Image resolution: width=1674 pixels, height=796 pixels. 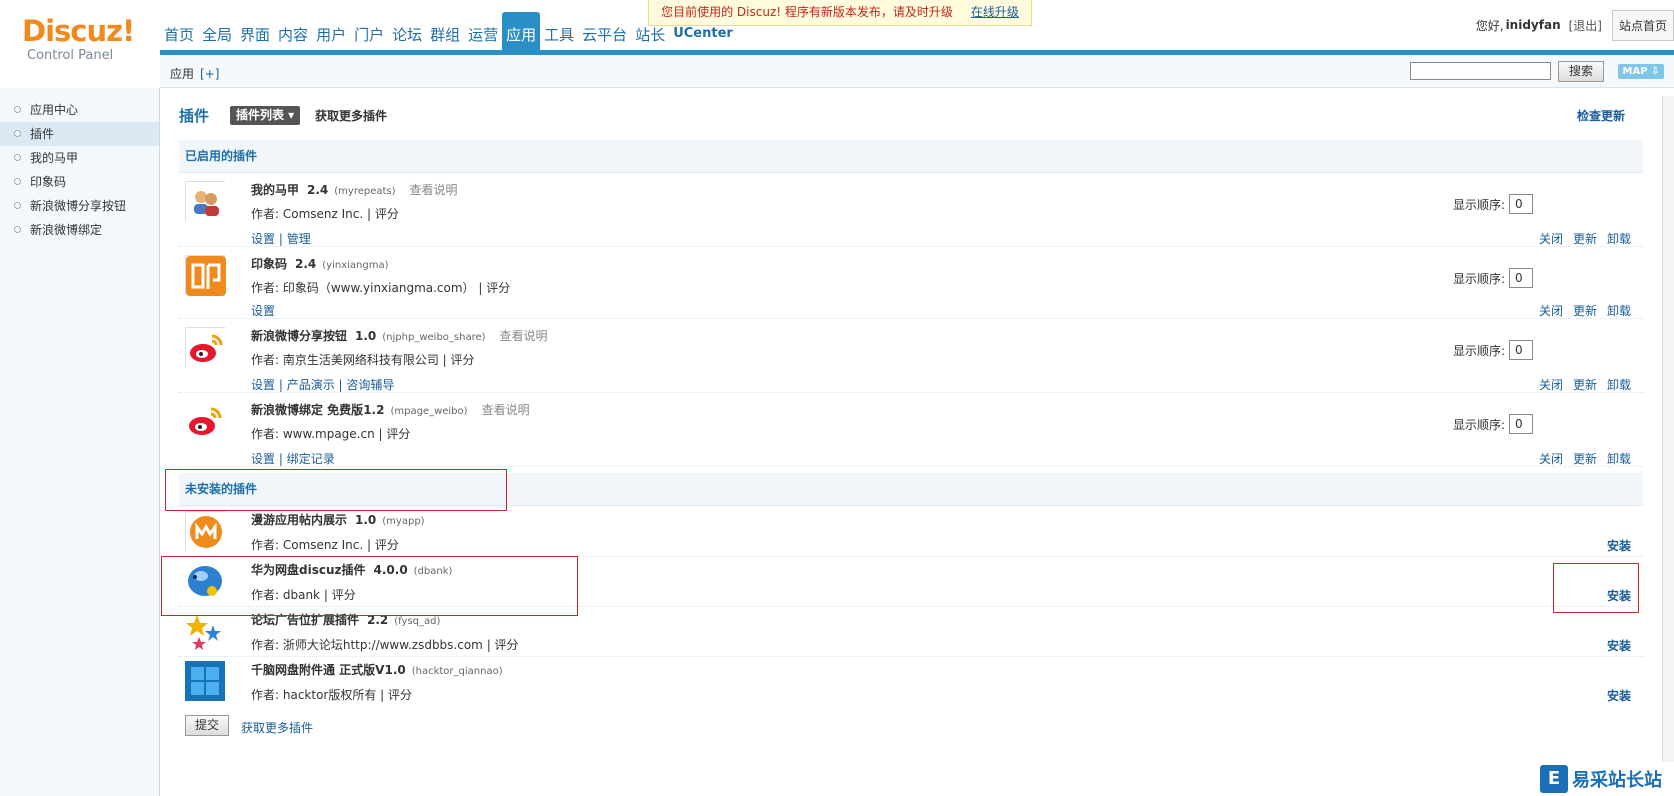 I want to click on page-title: 插件, so click(x=194, y=116).